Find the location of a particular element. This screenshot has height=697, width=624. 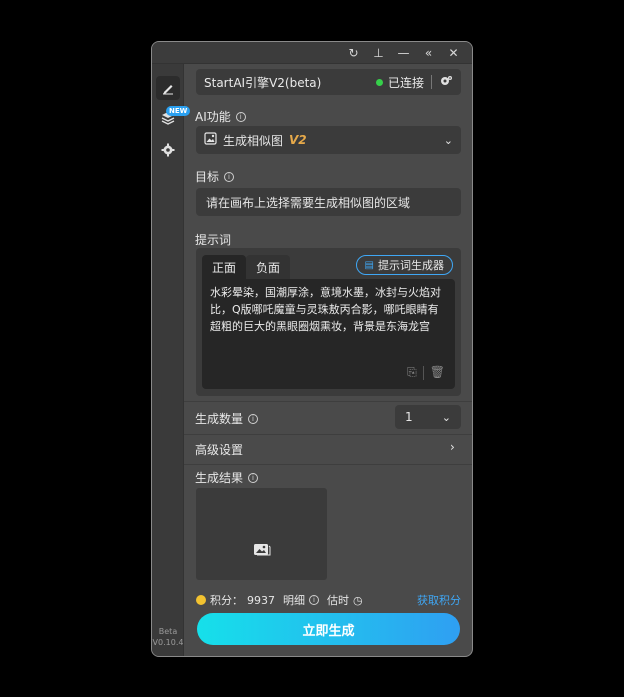

image-icon is located at coordinates (262, 551).